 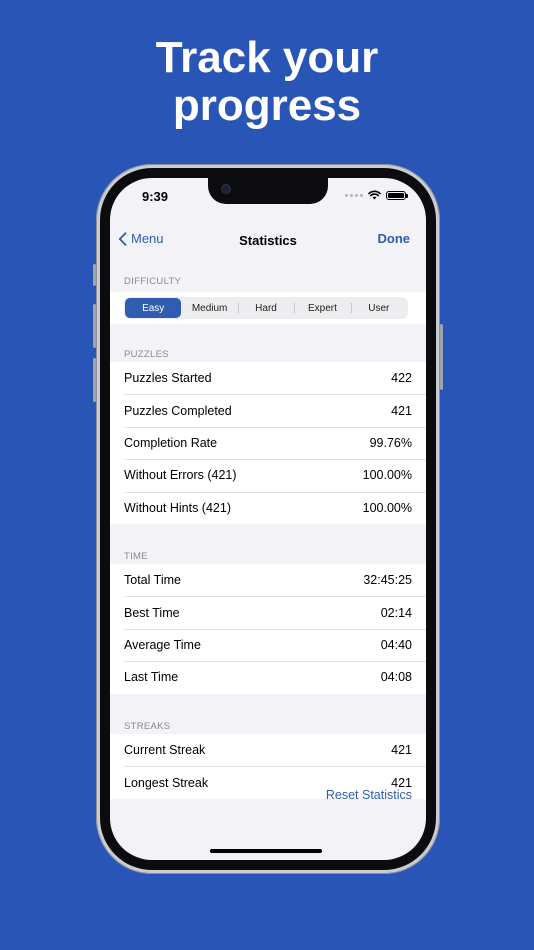 I want to click on stat-value: 32:45:25, so click(x=387, y=580).